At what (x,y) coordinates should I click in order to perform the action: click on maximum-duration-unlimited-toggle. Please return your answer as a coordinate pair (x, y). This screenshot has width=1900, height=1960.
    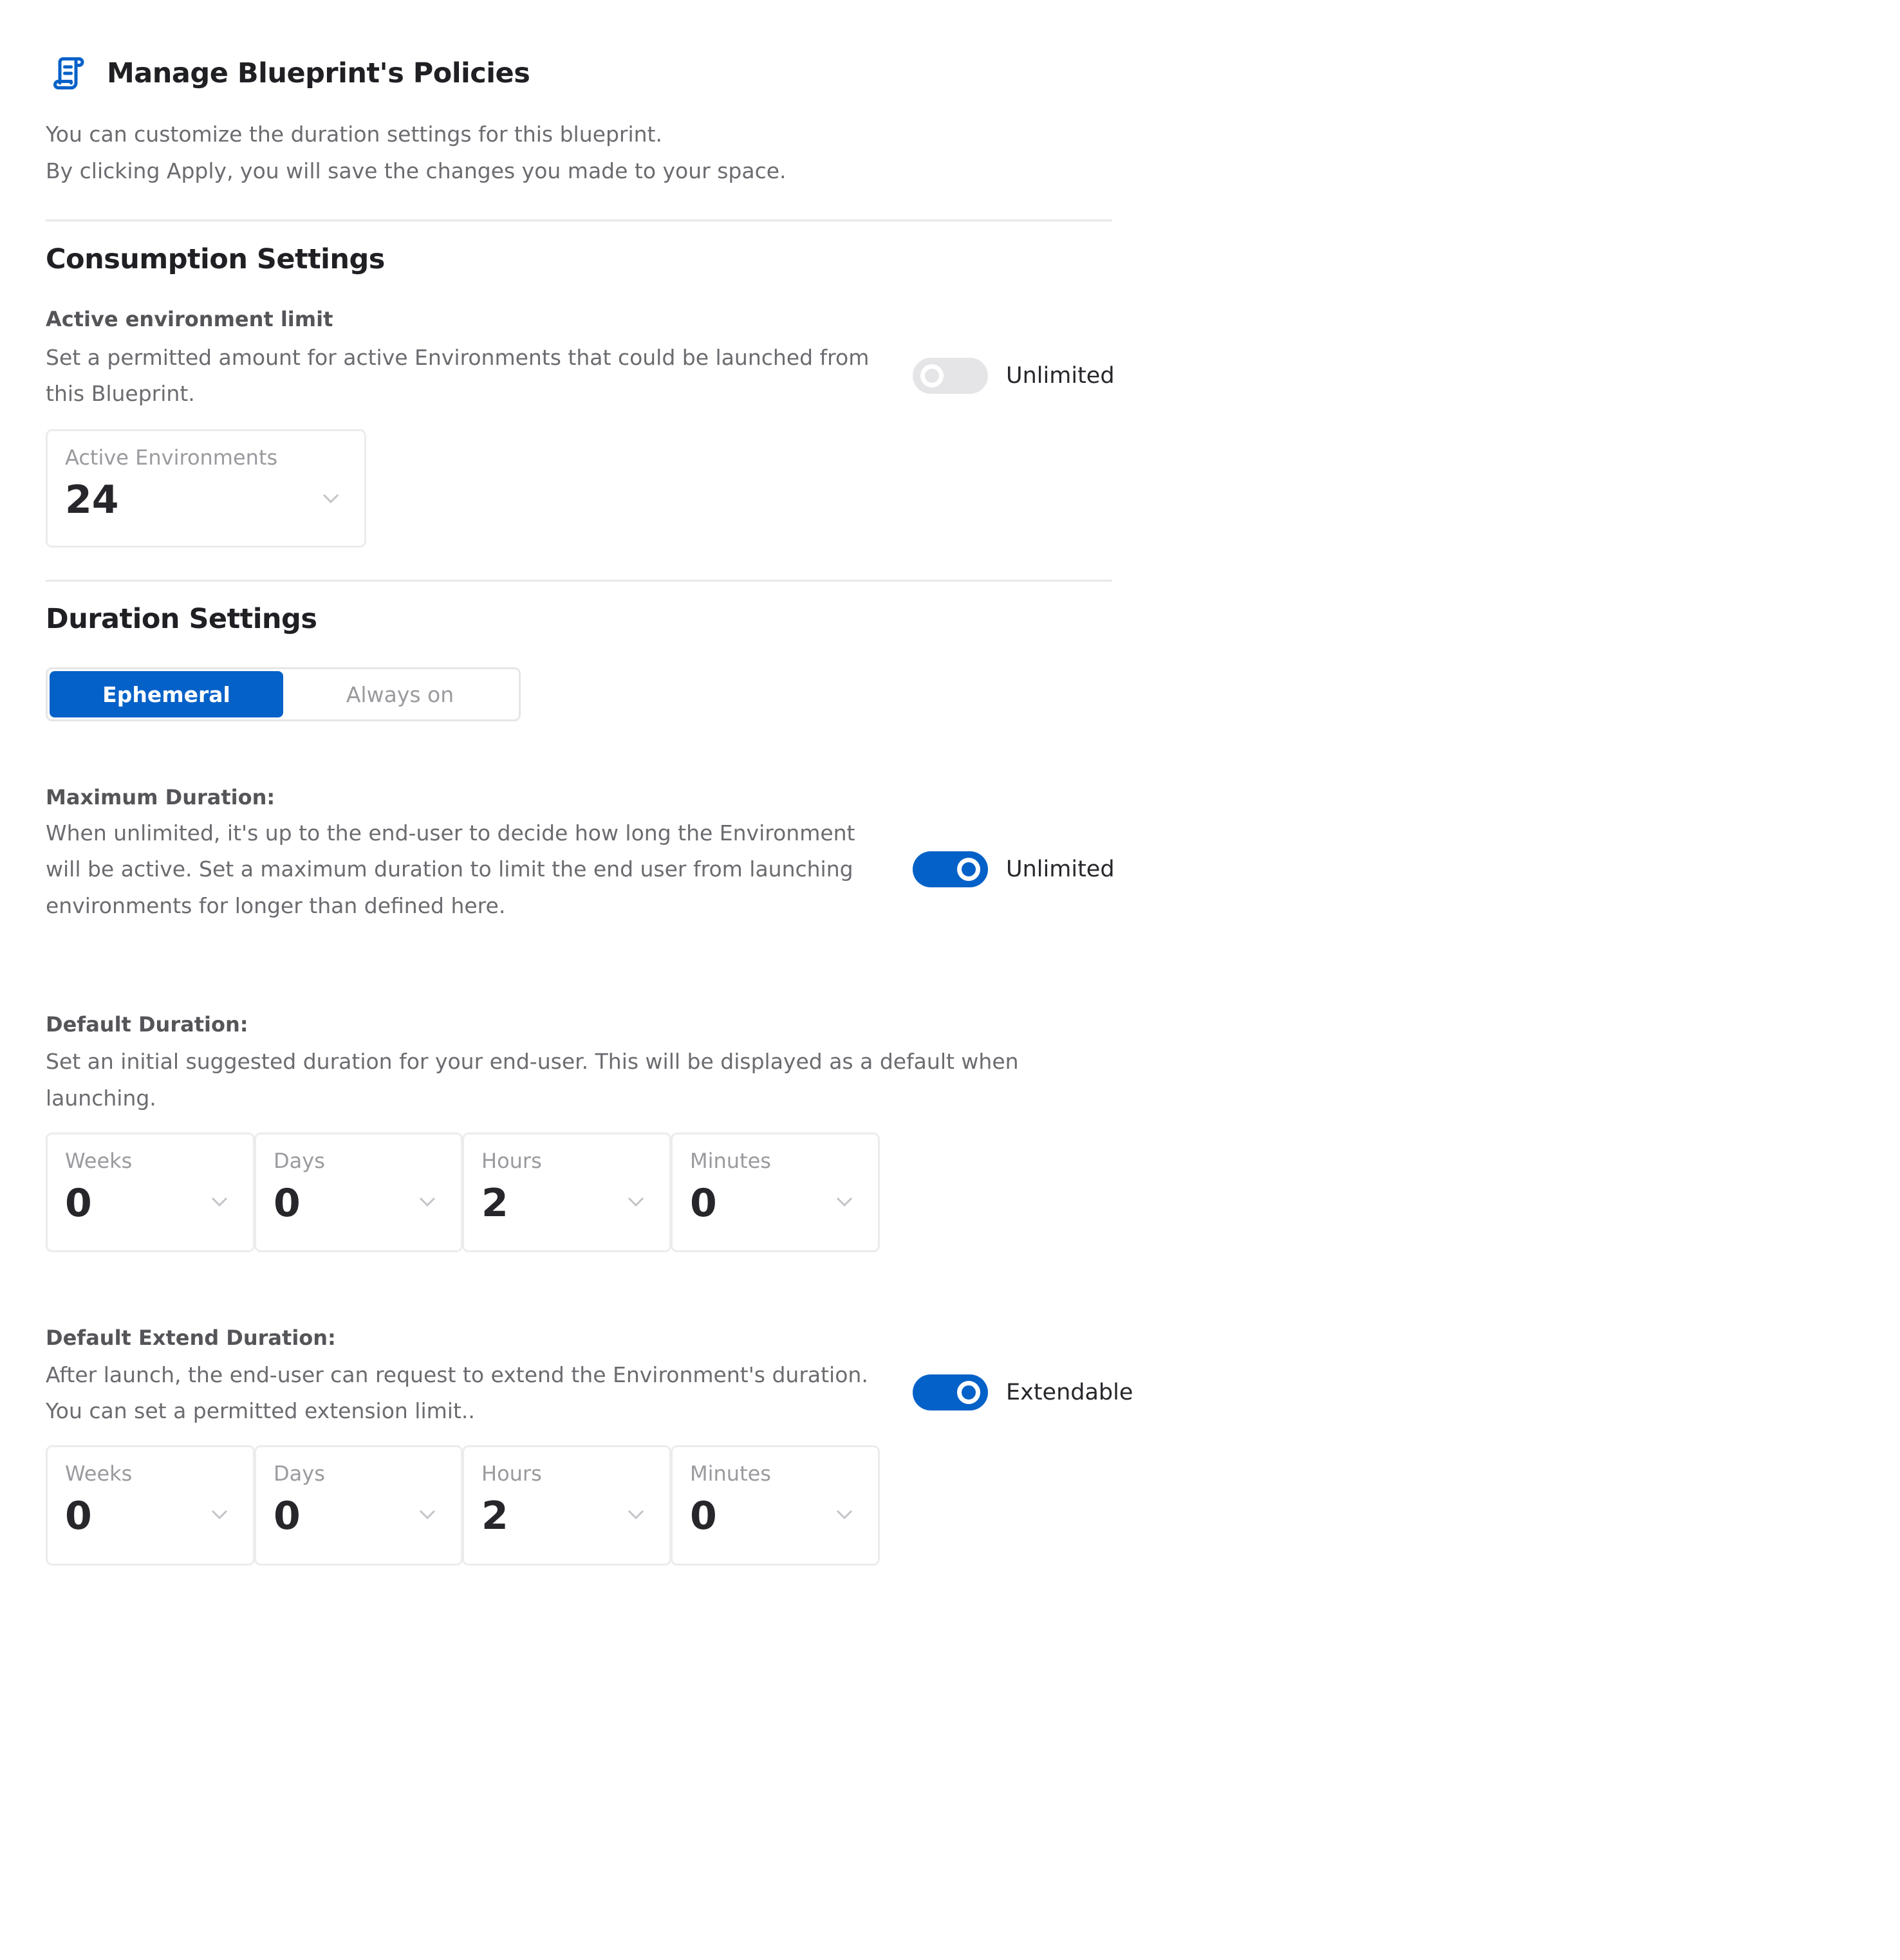
    Looking at the image, I should click on (950, 869).